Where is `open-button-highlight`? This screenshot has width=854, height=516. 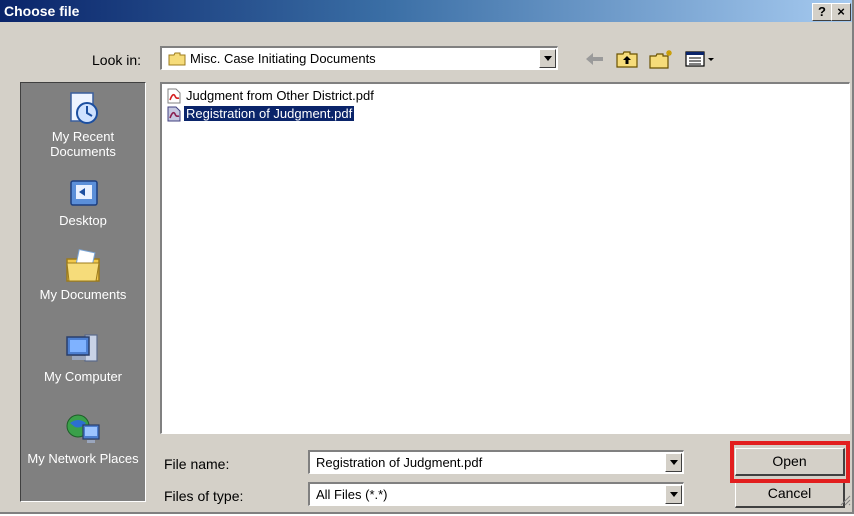 open-button-highlight is located at coordinates (790, 462).